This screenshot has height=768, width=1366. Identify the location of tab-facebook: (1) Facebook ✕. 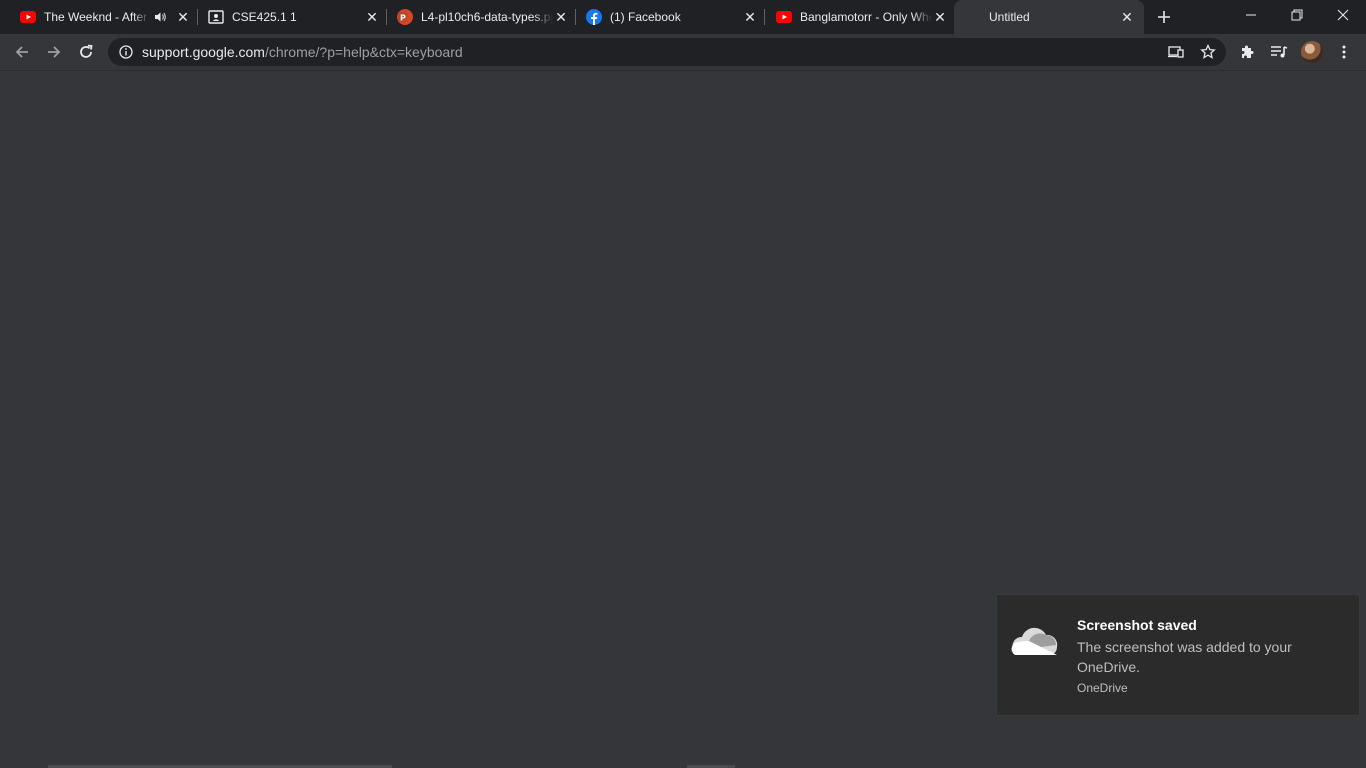
(665, 17).